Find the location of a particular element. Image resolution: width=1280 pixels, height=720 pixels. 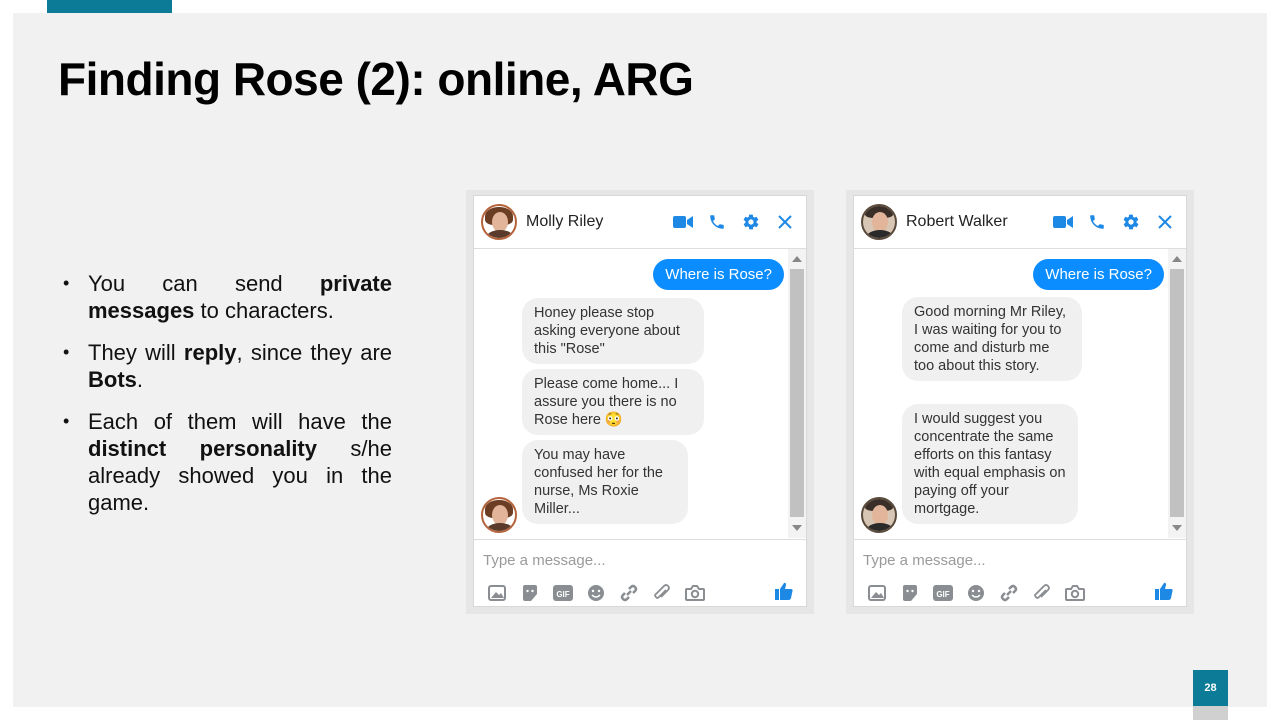

page-number-tab is located at coordinates (1210, 713).